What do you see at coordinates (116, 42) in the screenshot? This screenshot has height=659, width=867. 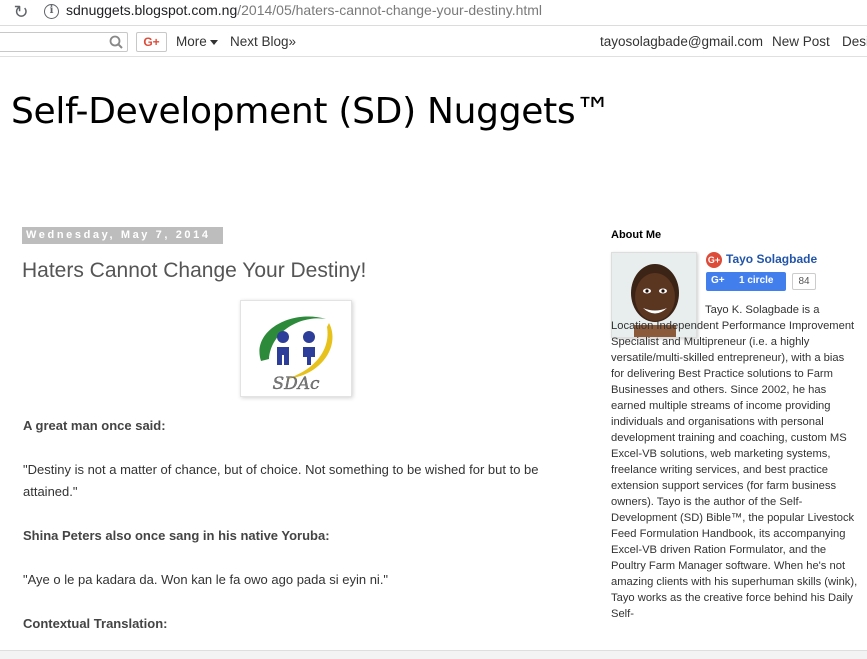 I see `search-icon` at bounding box center [116, 42].